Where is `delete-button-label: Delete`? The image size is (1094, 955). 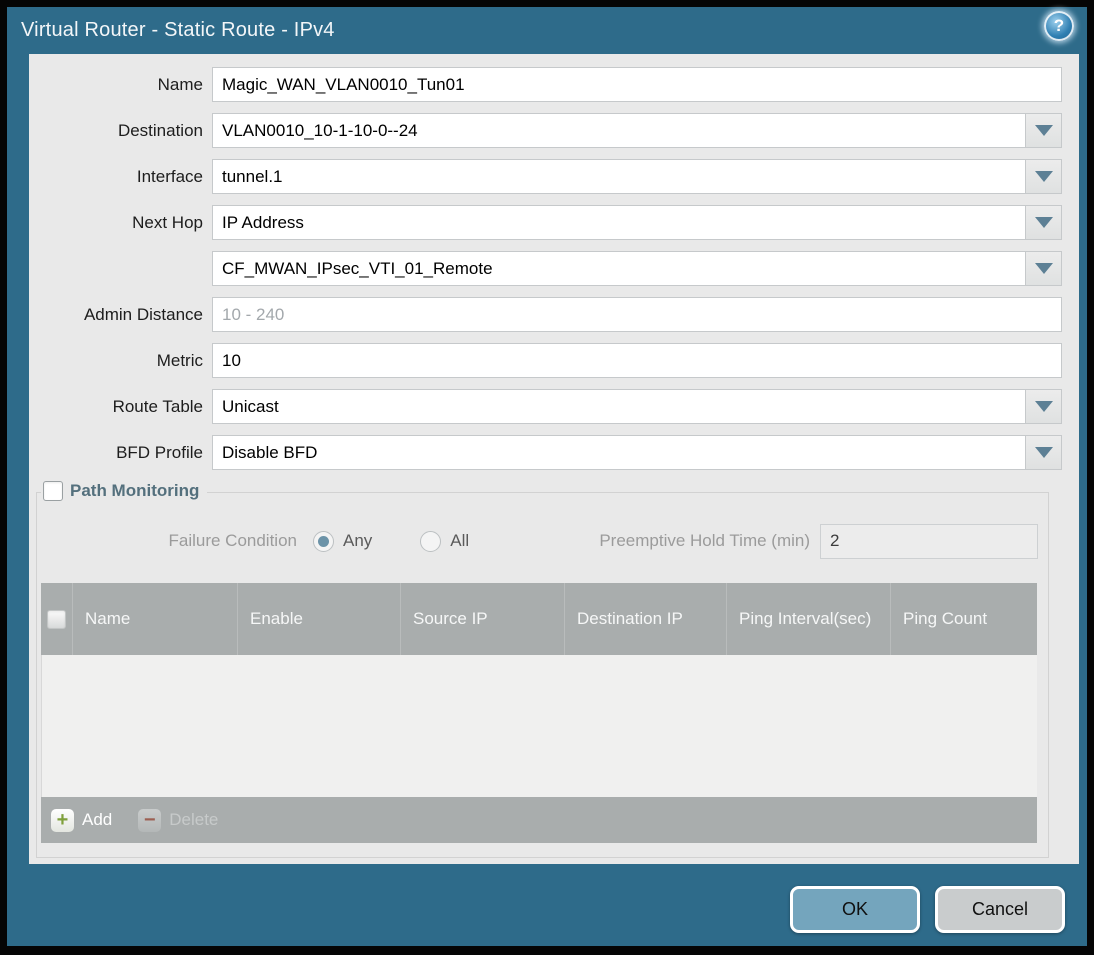
delete-button-label: Delete is located at coordinates (194, 819).